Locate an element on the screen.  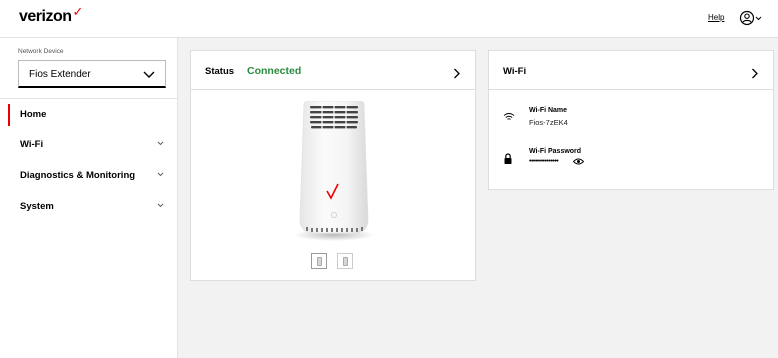
help-link: Help is located at coordinates (716, 17).